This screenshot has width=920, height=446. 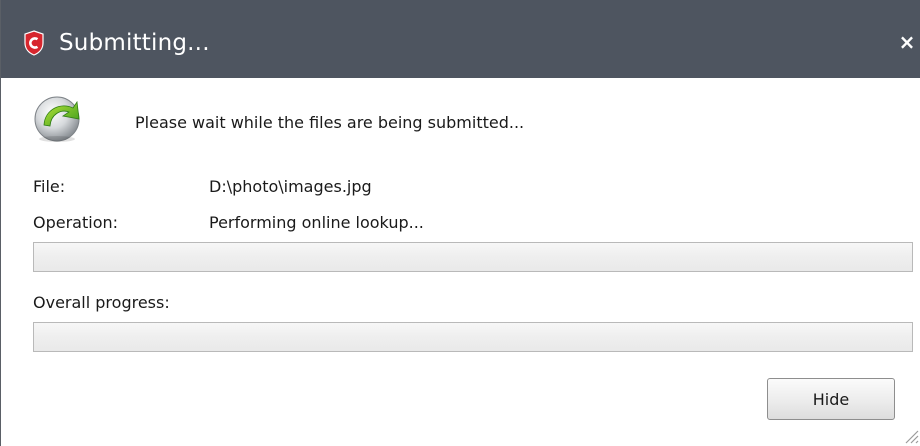 I want to click on close-button: ×, so click(x=907, y=42).